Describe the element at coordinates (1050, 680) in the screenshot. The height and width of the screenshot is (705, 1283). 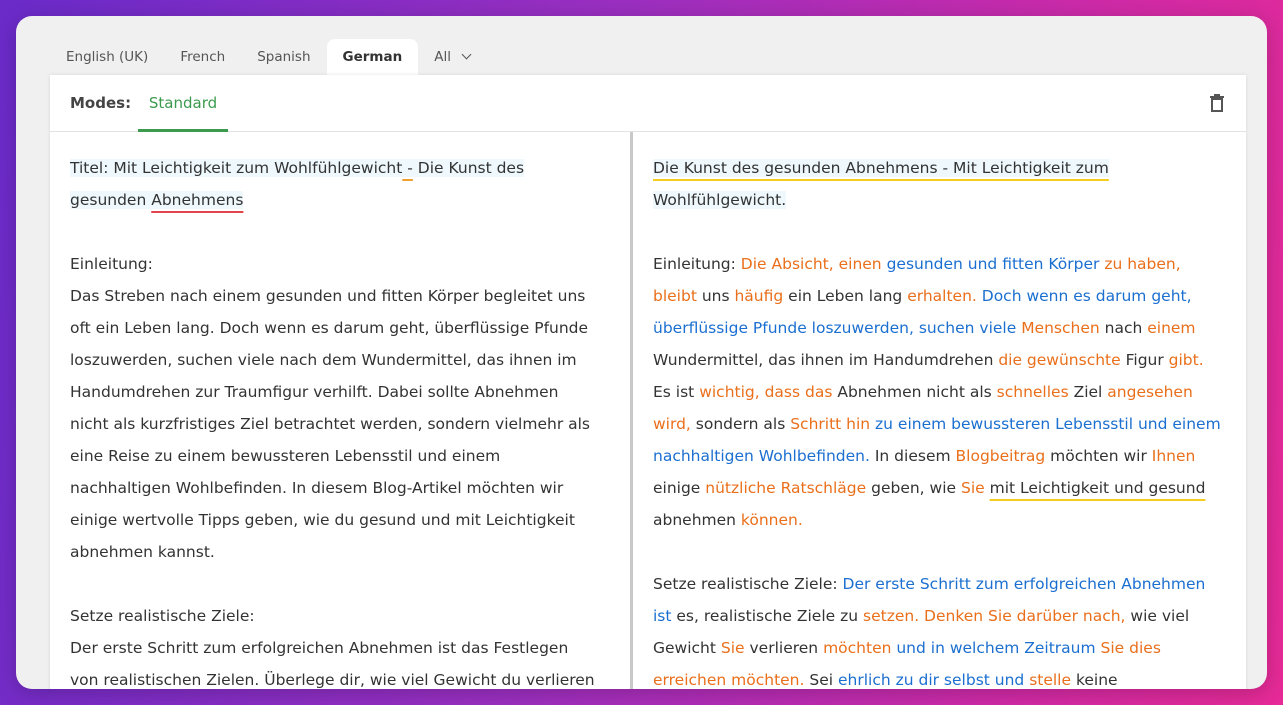
I see `changed-word: stelle` at that location.